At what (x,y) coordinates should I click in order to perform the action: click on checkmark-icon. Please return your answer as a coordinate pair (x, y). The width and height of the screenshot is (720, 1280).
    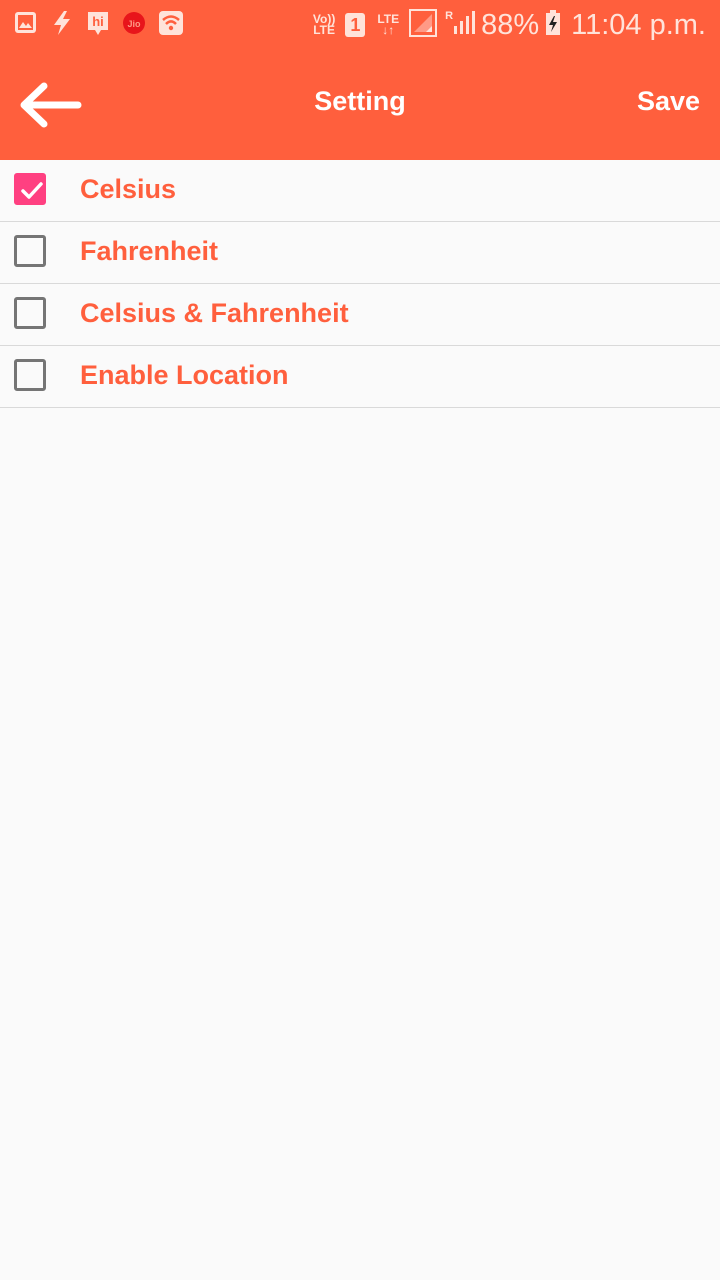
    Looking at the image, I should click on (32, 190).